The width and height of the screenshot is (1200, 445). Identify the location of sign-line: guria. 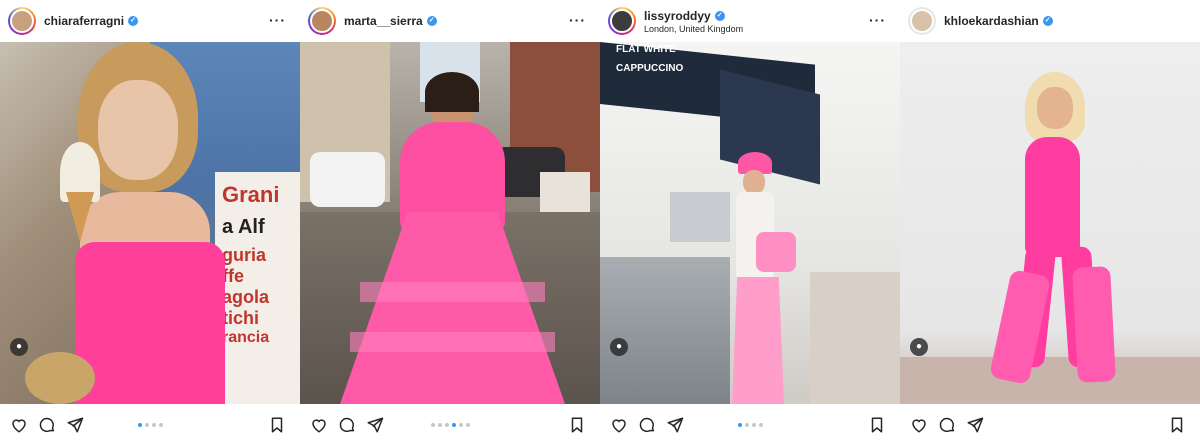
(244, 255).